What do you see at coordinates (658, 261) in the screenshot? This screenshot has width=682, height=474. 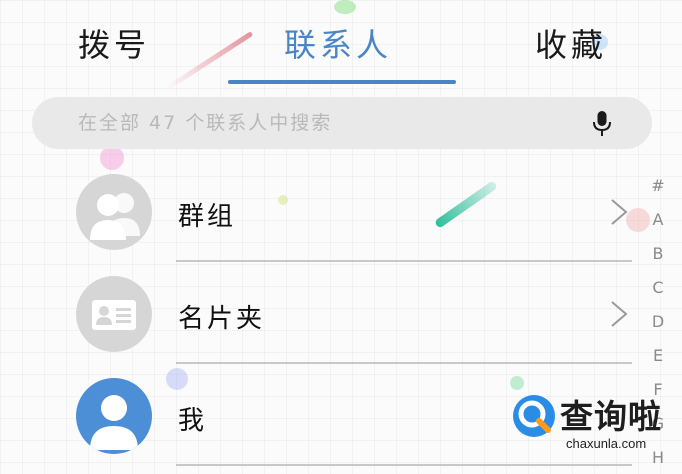 I see `alpha-index-letter: B` at bounding box center [658, 261].